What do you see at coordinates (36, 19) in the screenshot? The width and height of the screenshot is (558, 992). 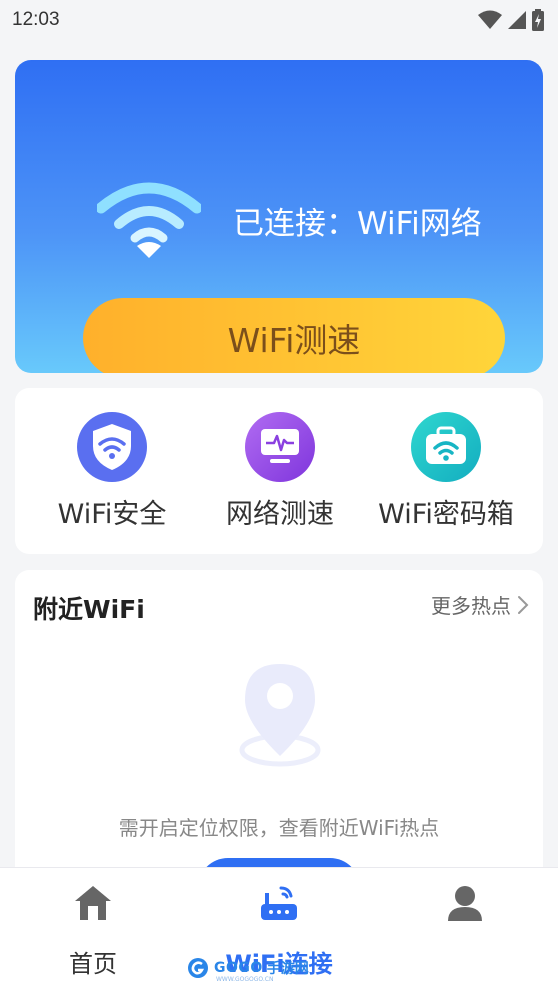 I see `status-time: 12:03` at bounding box center [36, 19].